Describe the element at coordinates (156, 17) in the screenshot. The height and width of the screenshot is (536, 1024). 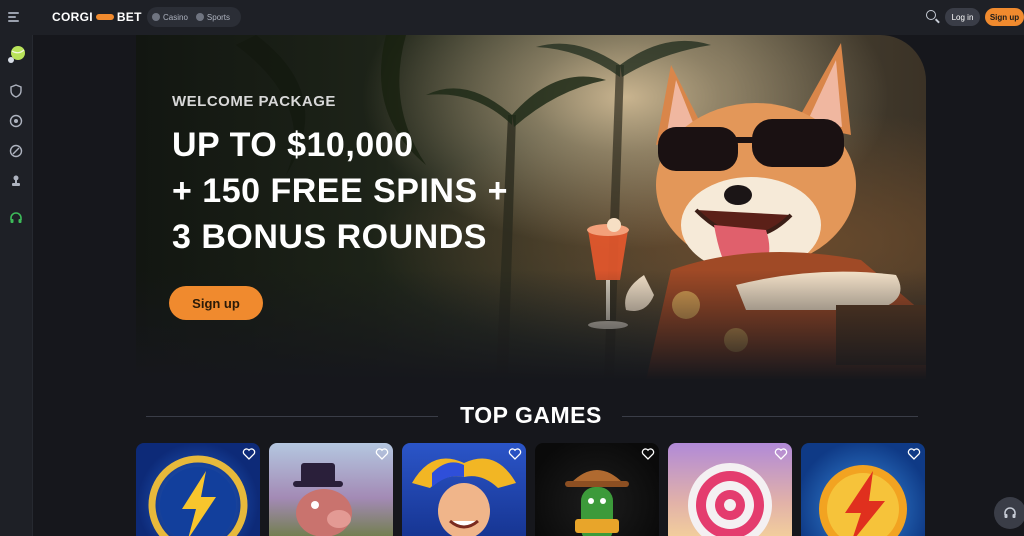
I see `casino-icon` at that location.